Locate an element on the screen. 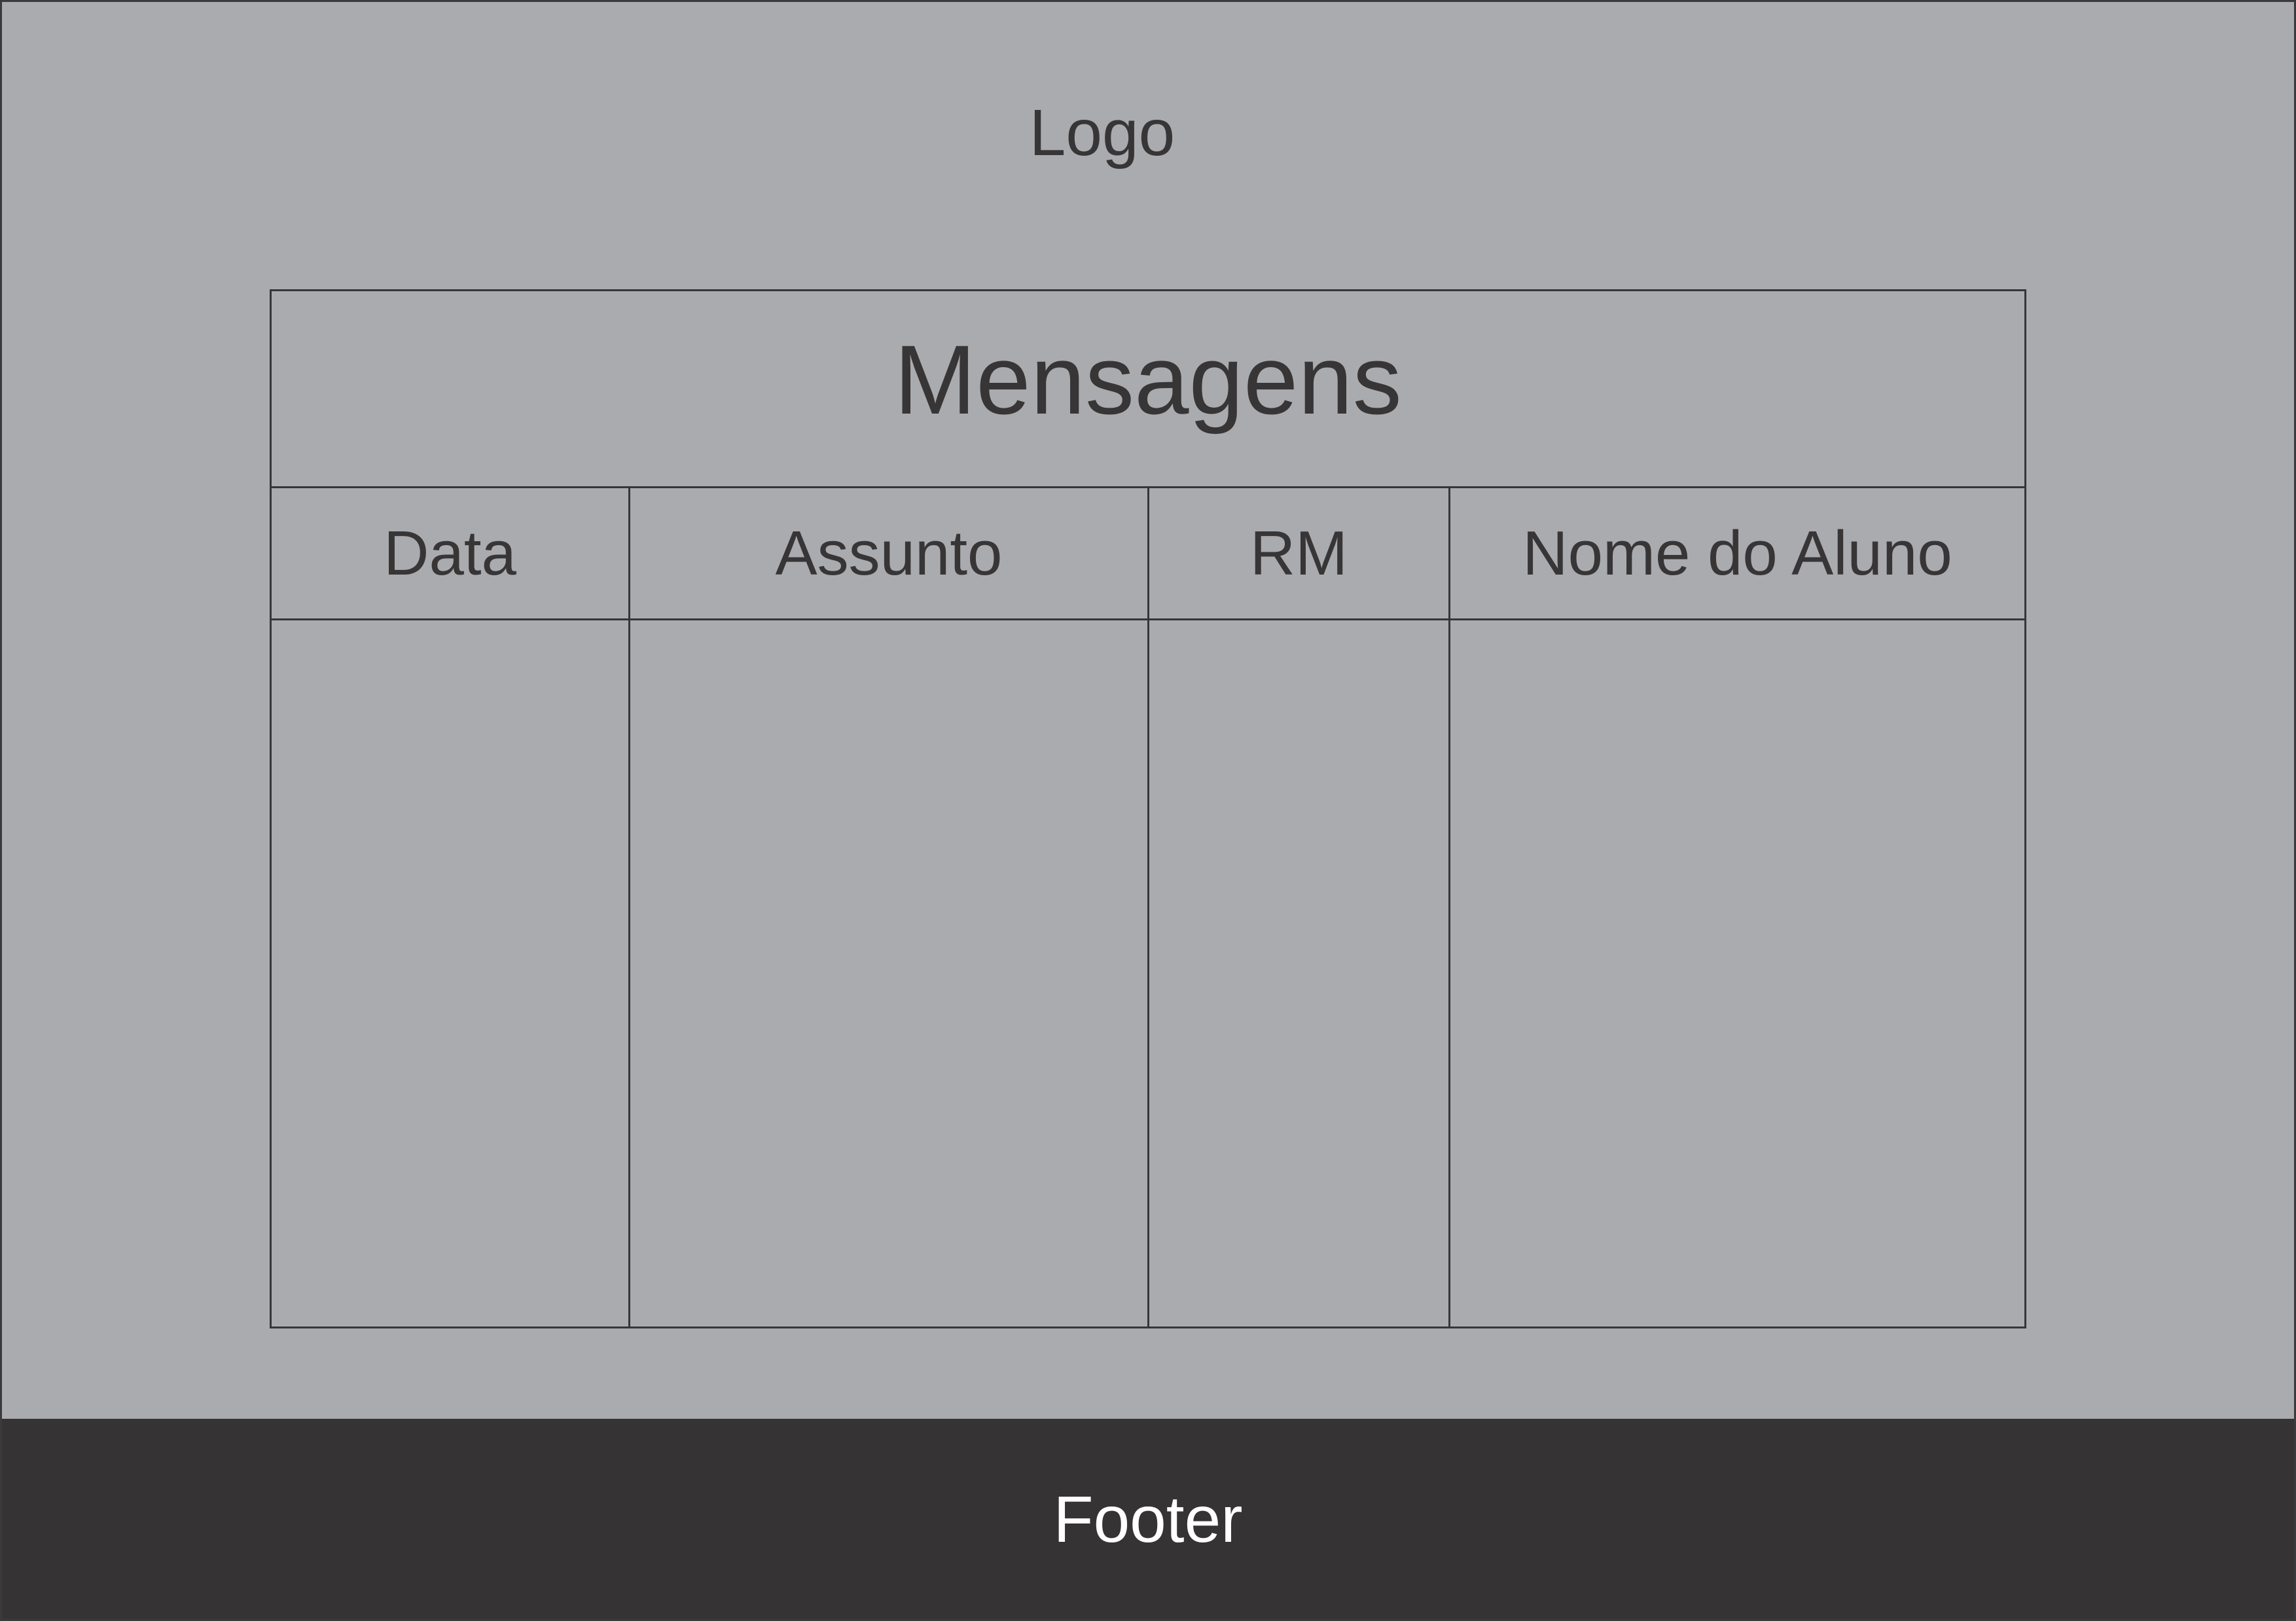  column-header-nome-do-aluno: Nome do Aluno is located at coordinates (1737, 553).